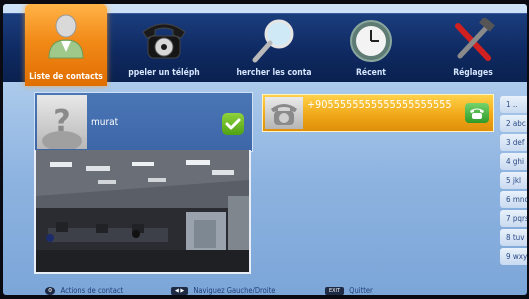  What do you see at coordinates (274, 73) in the screenshot?
I see `menu-search-label: hercher les conta` at bounding box center [274, 73].